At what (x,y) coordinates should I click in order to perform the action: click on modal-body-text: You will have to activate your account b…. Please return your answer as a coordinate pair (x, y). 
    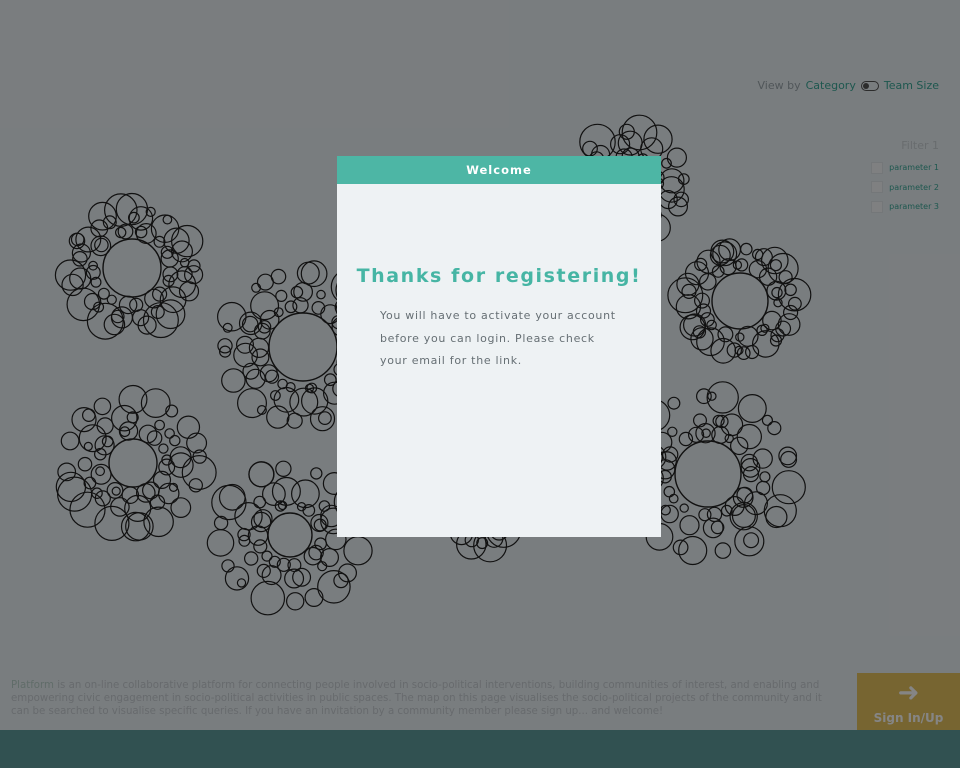
    Looking at the image, I should click on (498, 338).